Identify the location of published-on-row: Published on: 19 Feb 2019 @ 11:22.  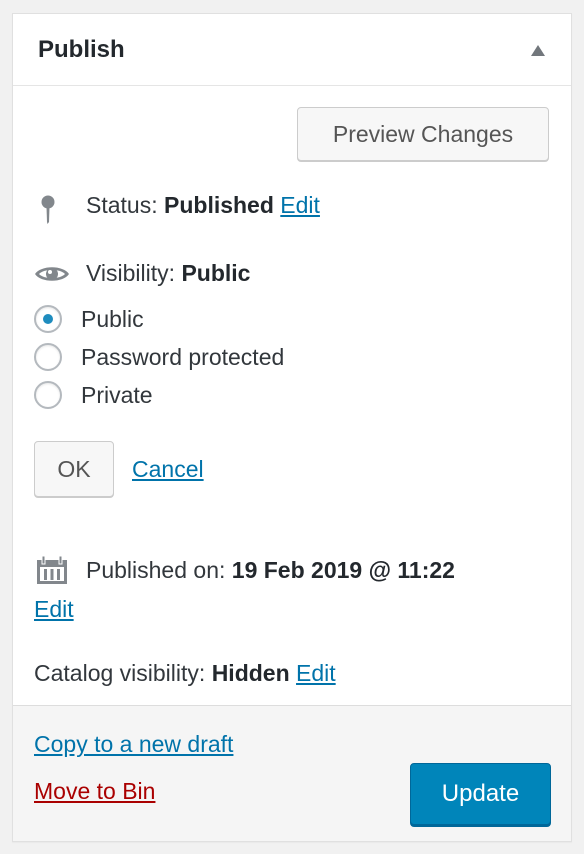
(270, 570).